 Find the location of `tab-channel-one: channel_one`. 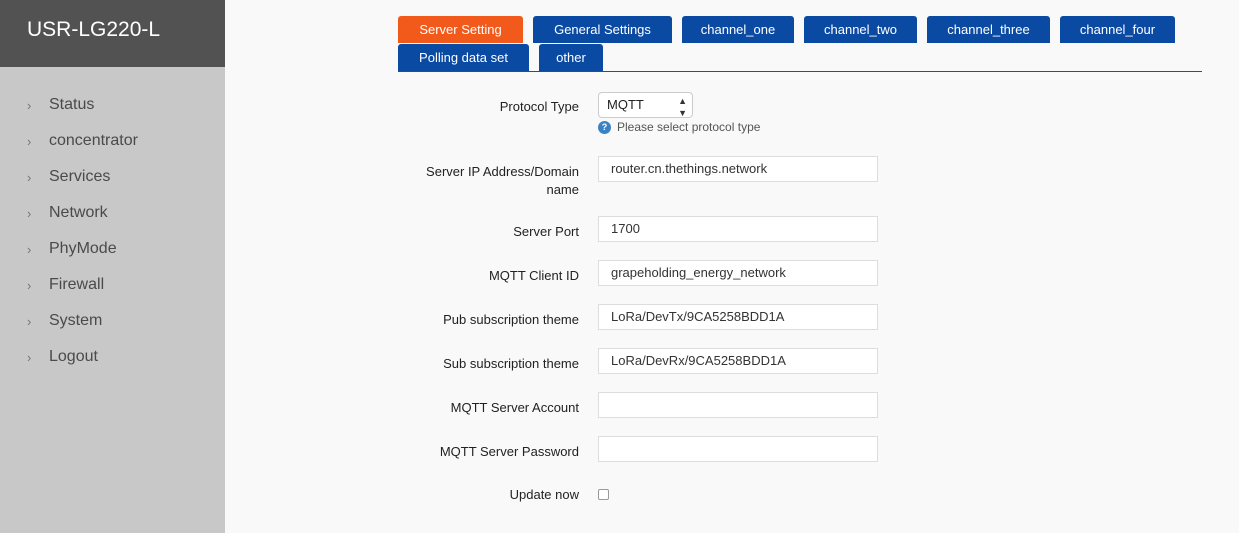

tab-channel-one: channel_one is located at coordinates (738, 29).